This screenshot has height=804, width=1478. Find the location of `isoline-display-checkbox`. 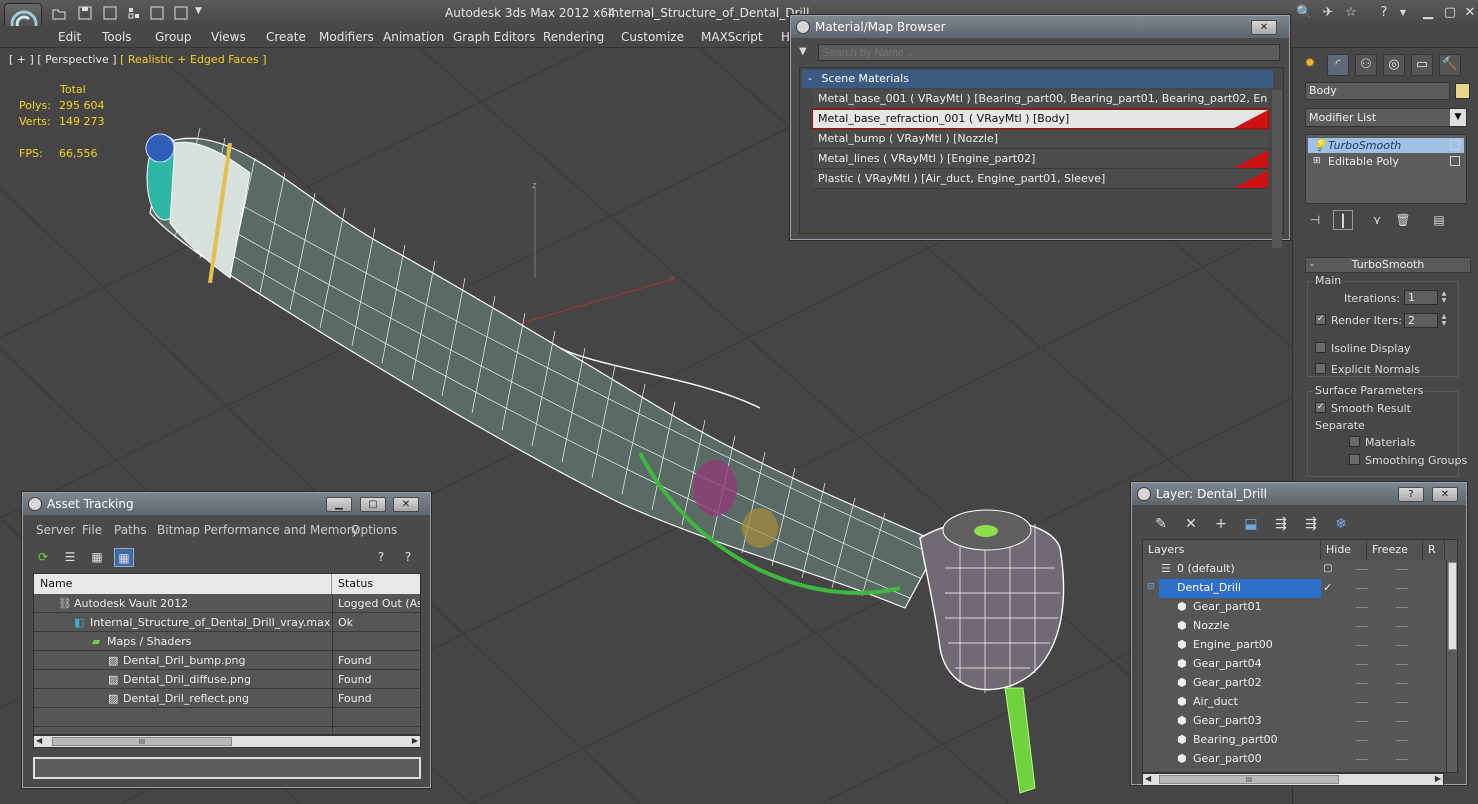

isoline-display-checkbox is located at coordinates (1320, 347).